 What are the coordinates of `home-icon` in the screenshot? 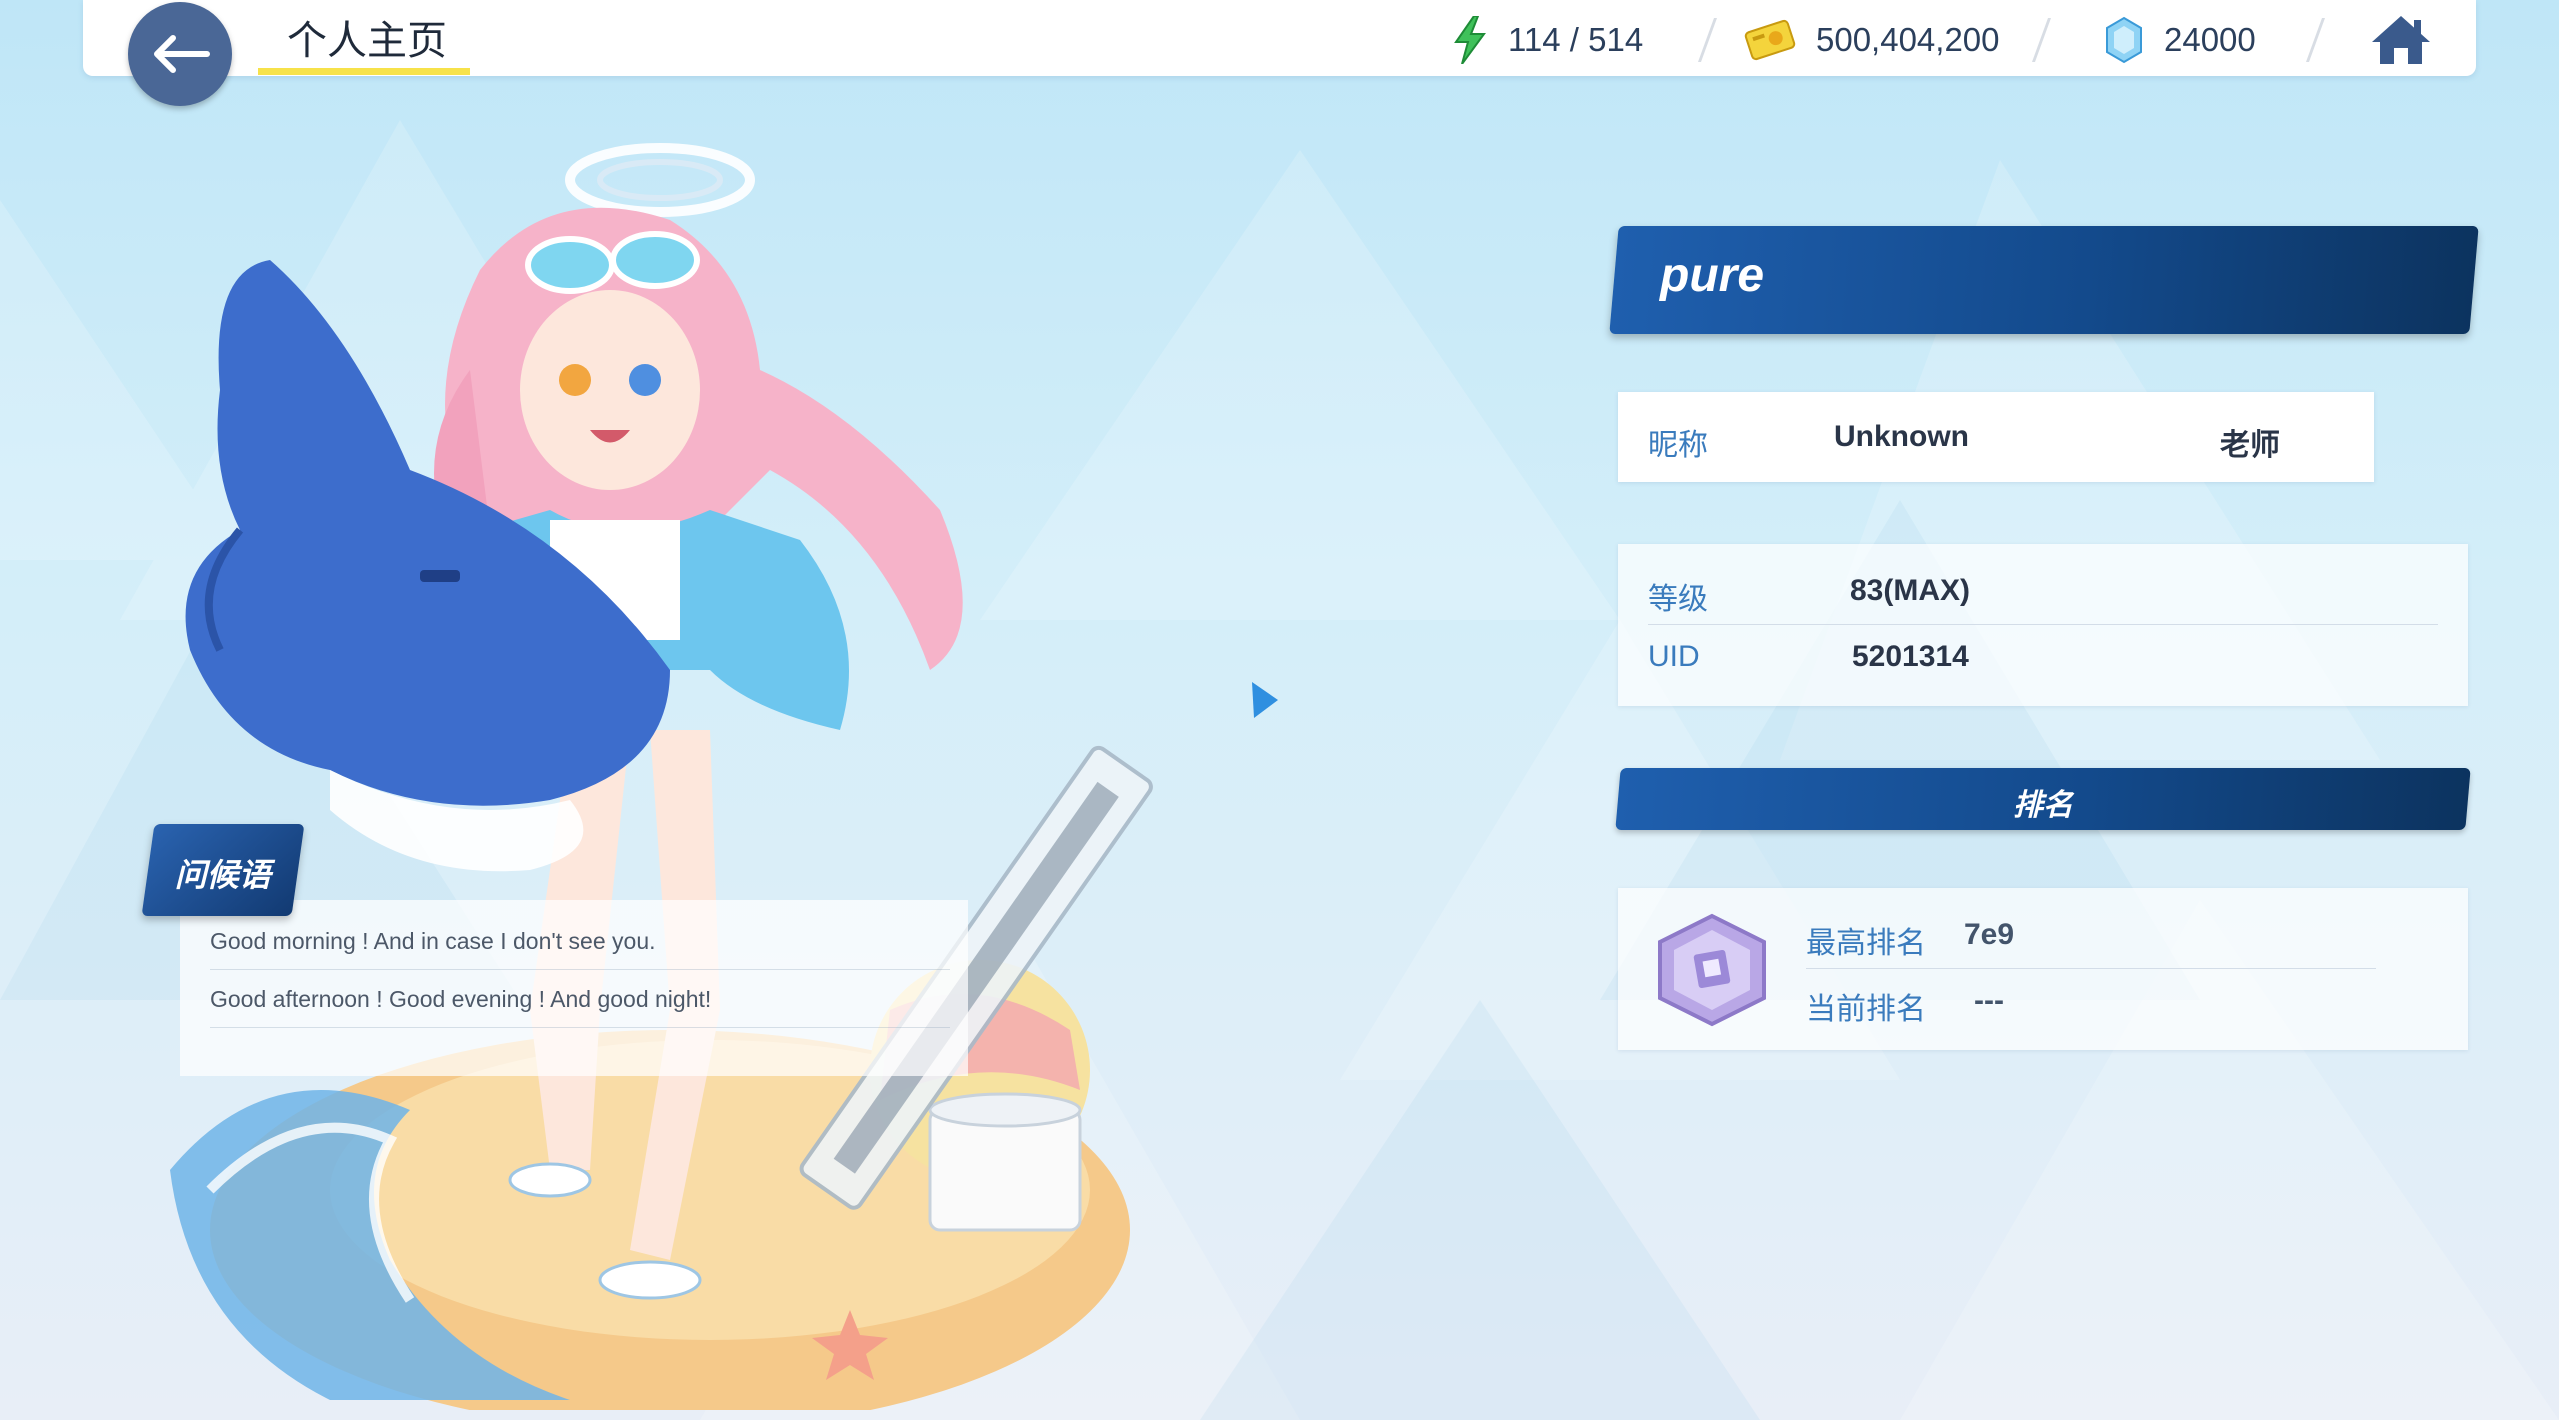 It's located at (2401, 40).